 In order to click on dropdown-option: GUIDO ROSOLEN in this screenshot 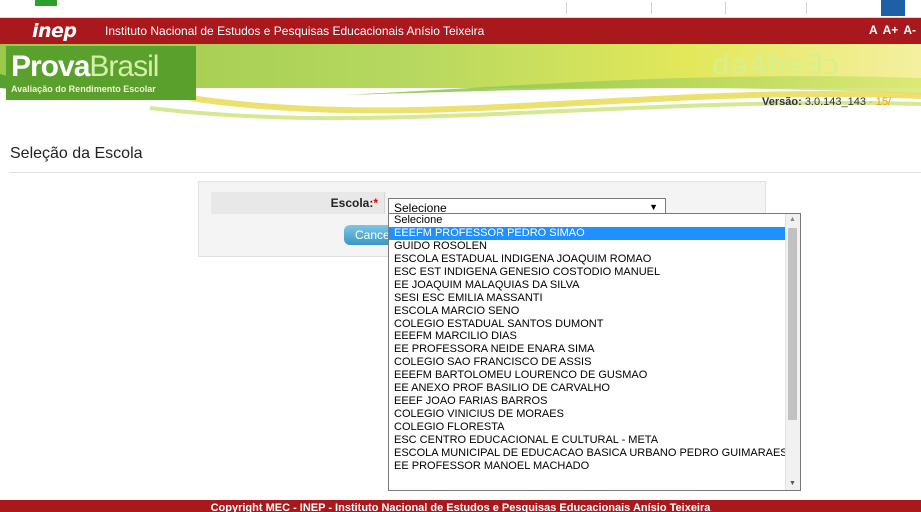, I will do `click(588, 246)`.